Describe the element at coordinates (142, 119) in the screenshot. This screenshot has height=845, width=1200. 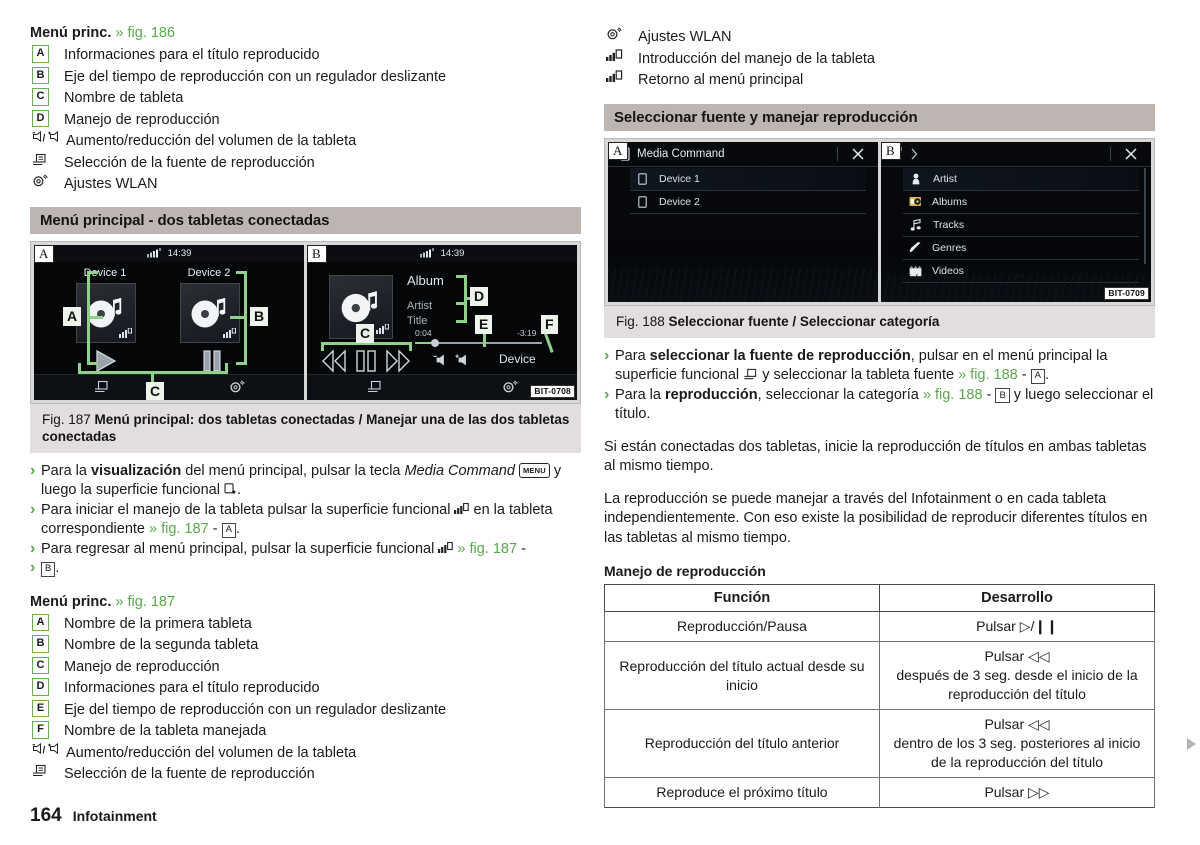
I see `legend-text: Manejo de reproducción` at that location.